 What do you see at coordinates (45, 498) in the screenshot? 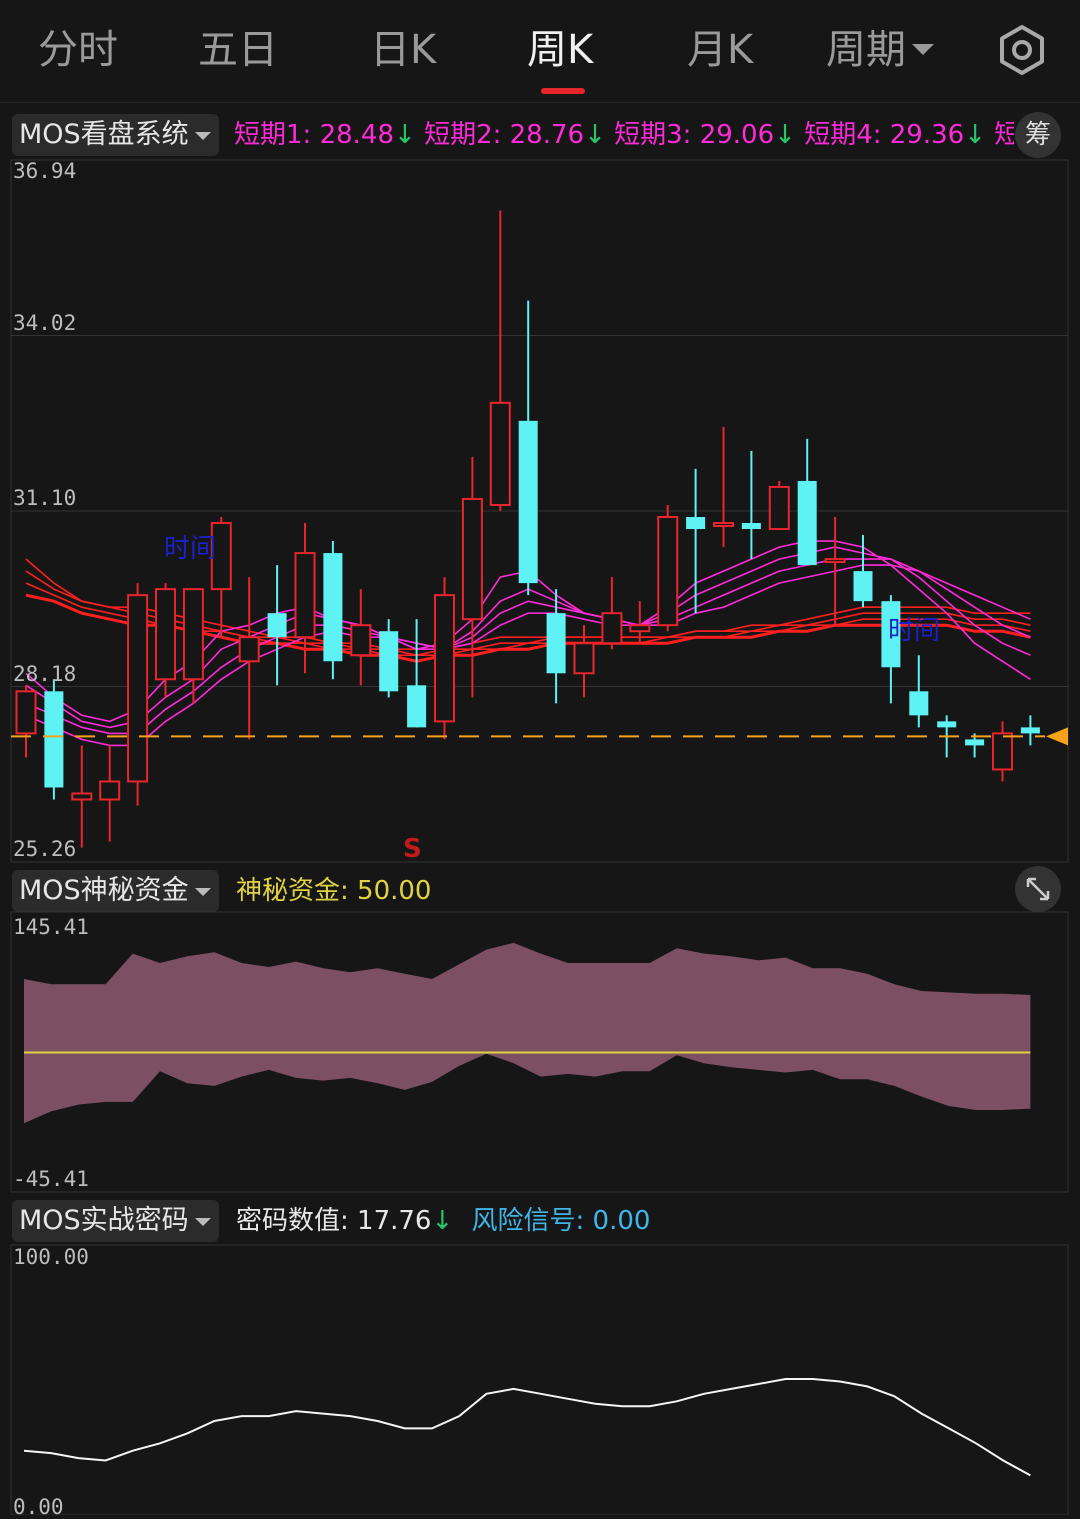
I see `y-tick-label: 31.10` at bounding box center [45, 498].